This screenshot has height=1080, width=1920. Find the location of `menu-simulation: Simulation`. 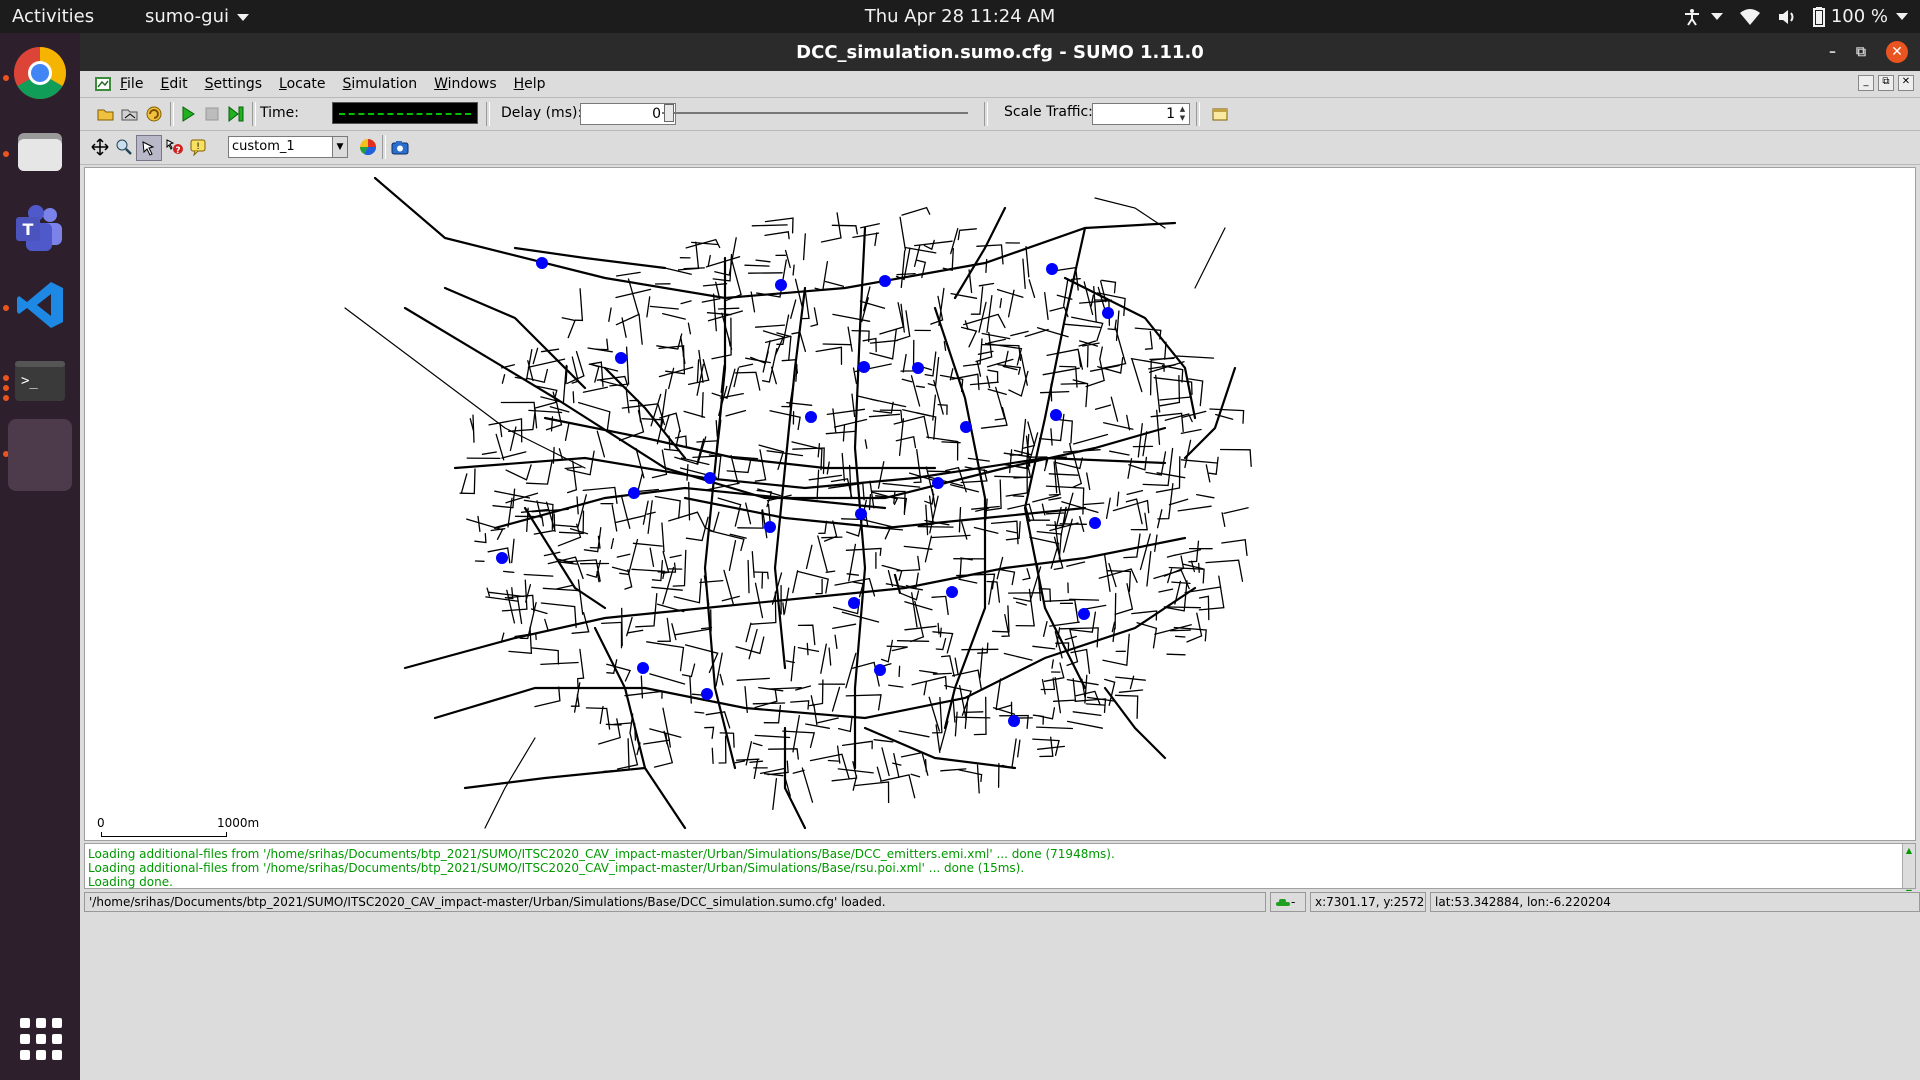

menu-simulation: Simulation is located at coordinates (380, 84).